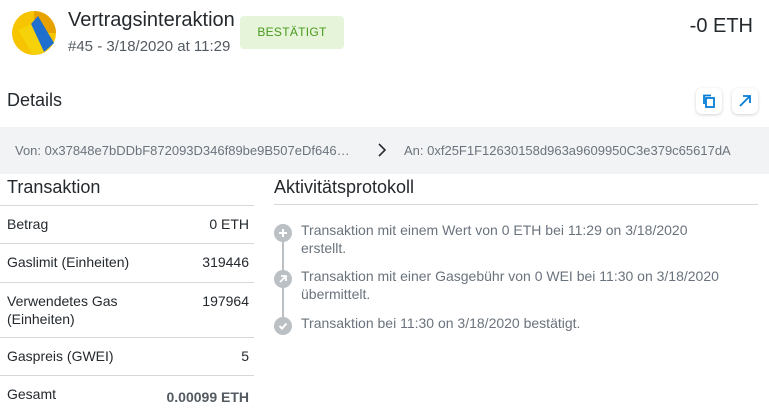 This screenshot has height=414, width=769. I want to click on contract-interaction-icon, so click(34, 33).